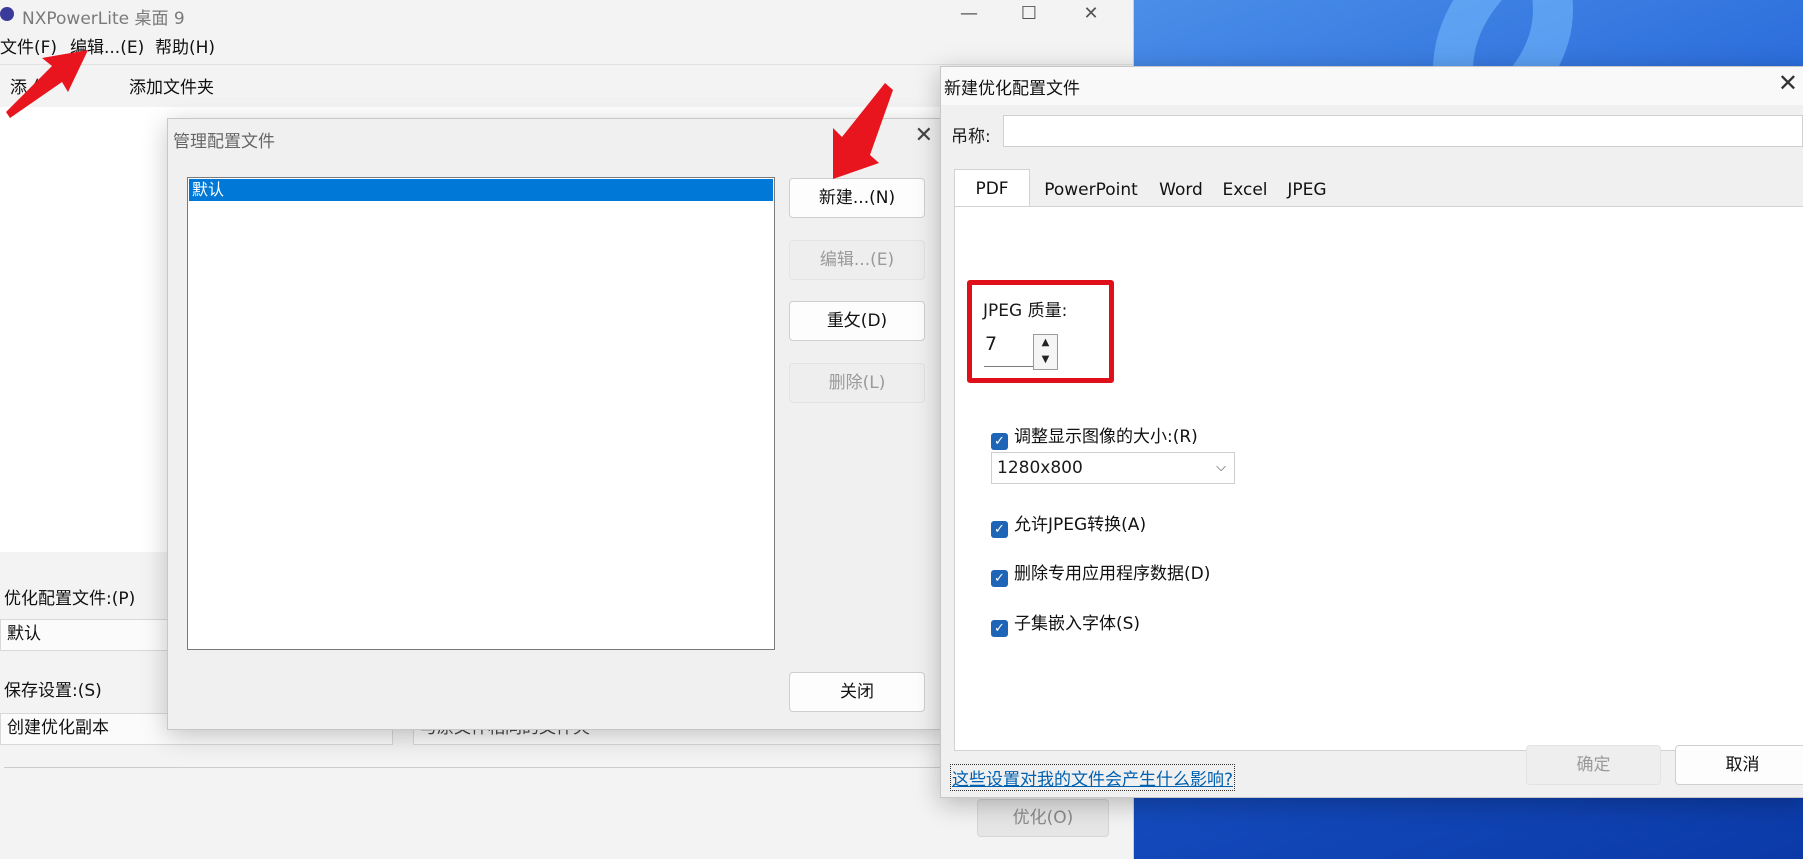  Describe the element at coordinates (107, 45) in the screenshot. I see `menu-edit: 编辑...(E)` at that location.